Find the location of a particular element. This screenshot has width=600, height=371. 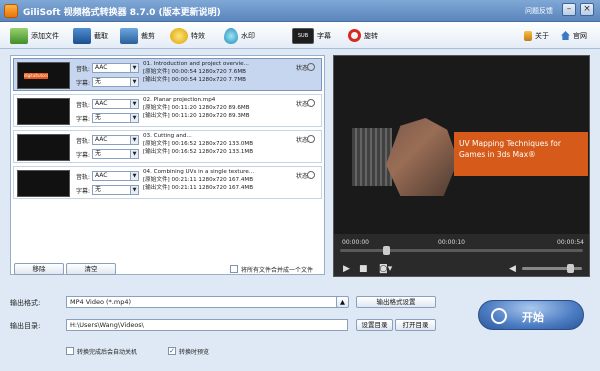

source-info: [原始文件] 00:16:52 1280x720 133.0MB is located at coordinates (198, 144).